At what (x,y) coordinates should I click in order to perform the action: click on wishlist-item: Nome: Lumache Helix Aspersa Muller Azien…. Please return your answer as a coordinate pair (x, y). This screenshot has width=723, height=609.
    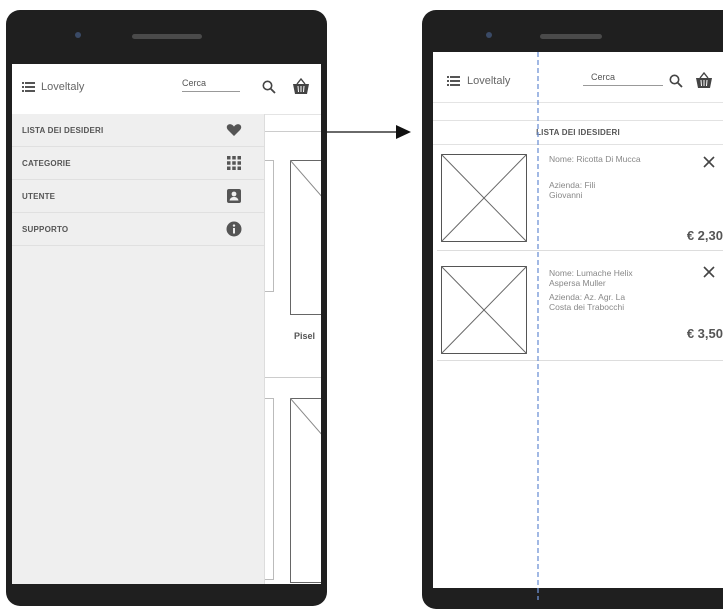
    Looking at the image, I should click on (580, 308).